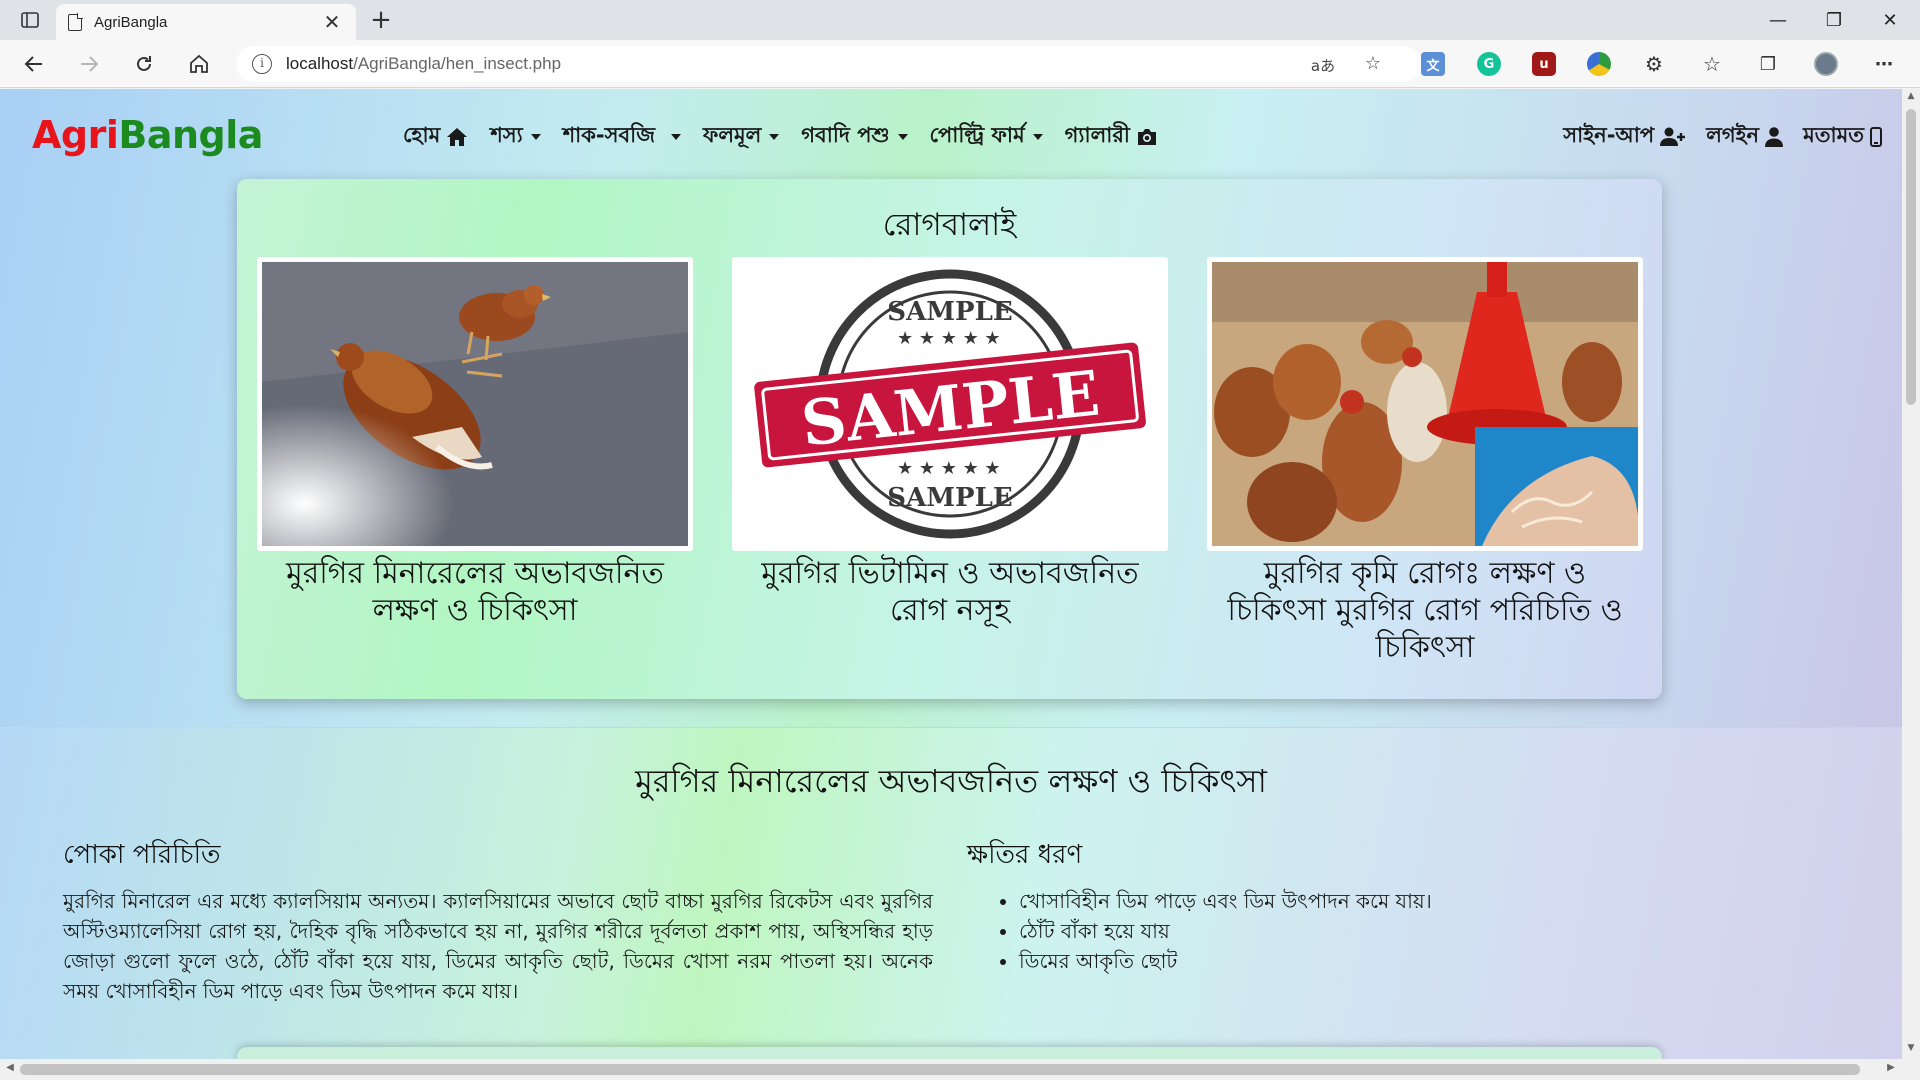 This screenshot has height=1080, width=1920. Describe the element at coordinates (10, 1067) in the screenshot. I see `scroll-left-icon: ◀` at that location.